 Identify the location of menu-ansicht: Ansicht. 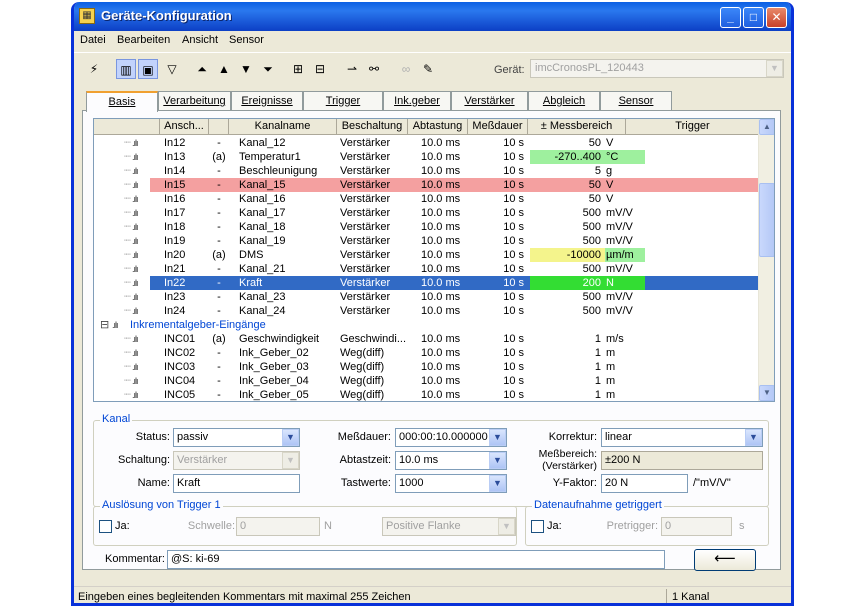
(200, 40).